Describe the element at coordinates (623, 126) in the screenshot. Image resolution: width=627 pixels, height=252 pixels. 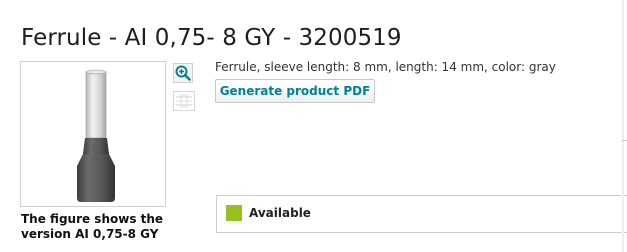
I see `right-edge-divider` at that location.